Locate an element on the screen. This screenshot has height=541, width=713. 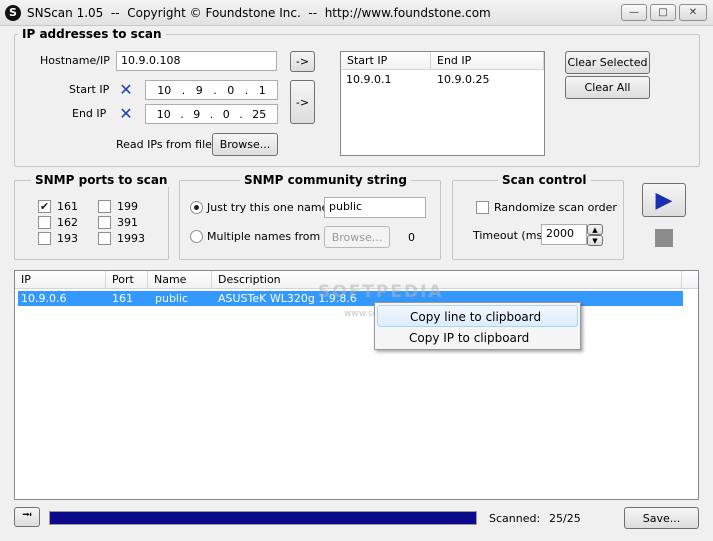
scanned-label: Scanned: is located at coordinates (515, 518).